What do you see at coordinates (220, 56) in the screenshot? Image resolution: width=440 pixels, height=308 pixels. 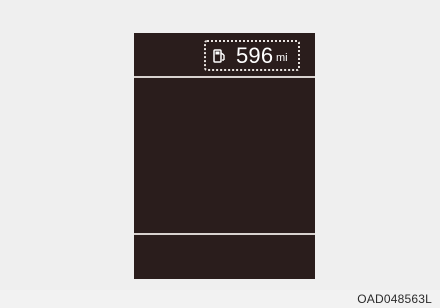 I see `fuel-pump-icon` at bounding box center [220, 56].